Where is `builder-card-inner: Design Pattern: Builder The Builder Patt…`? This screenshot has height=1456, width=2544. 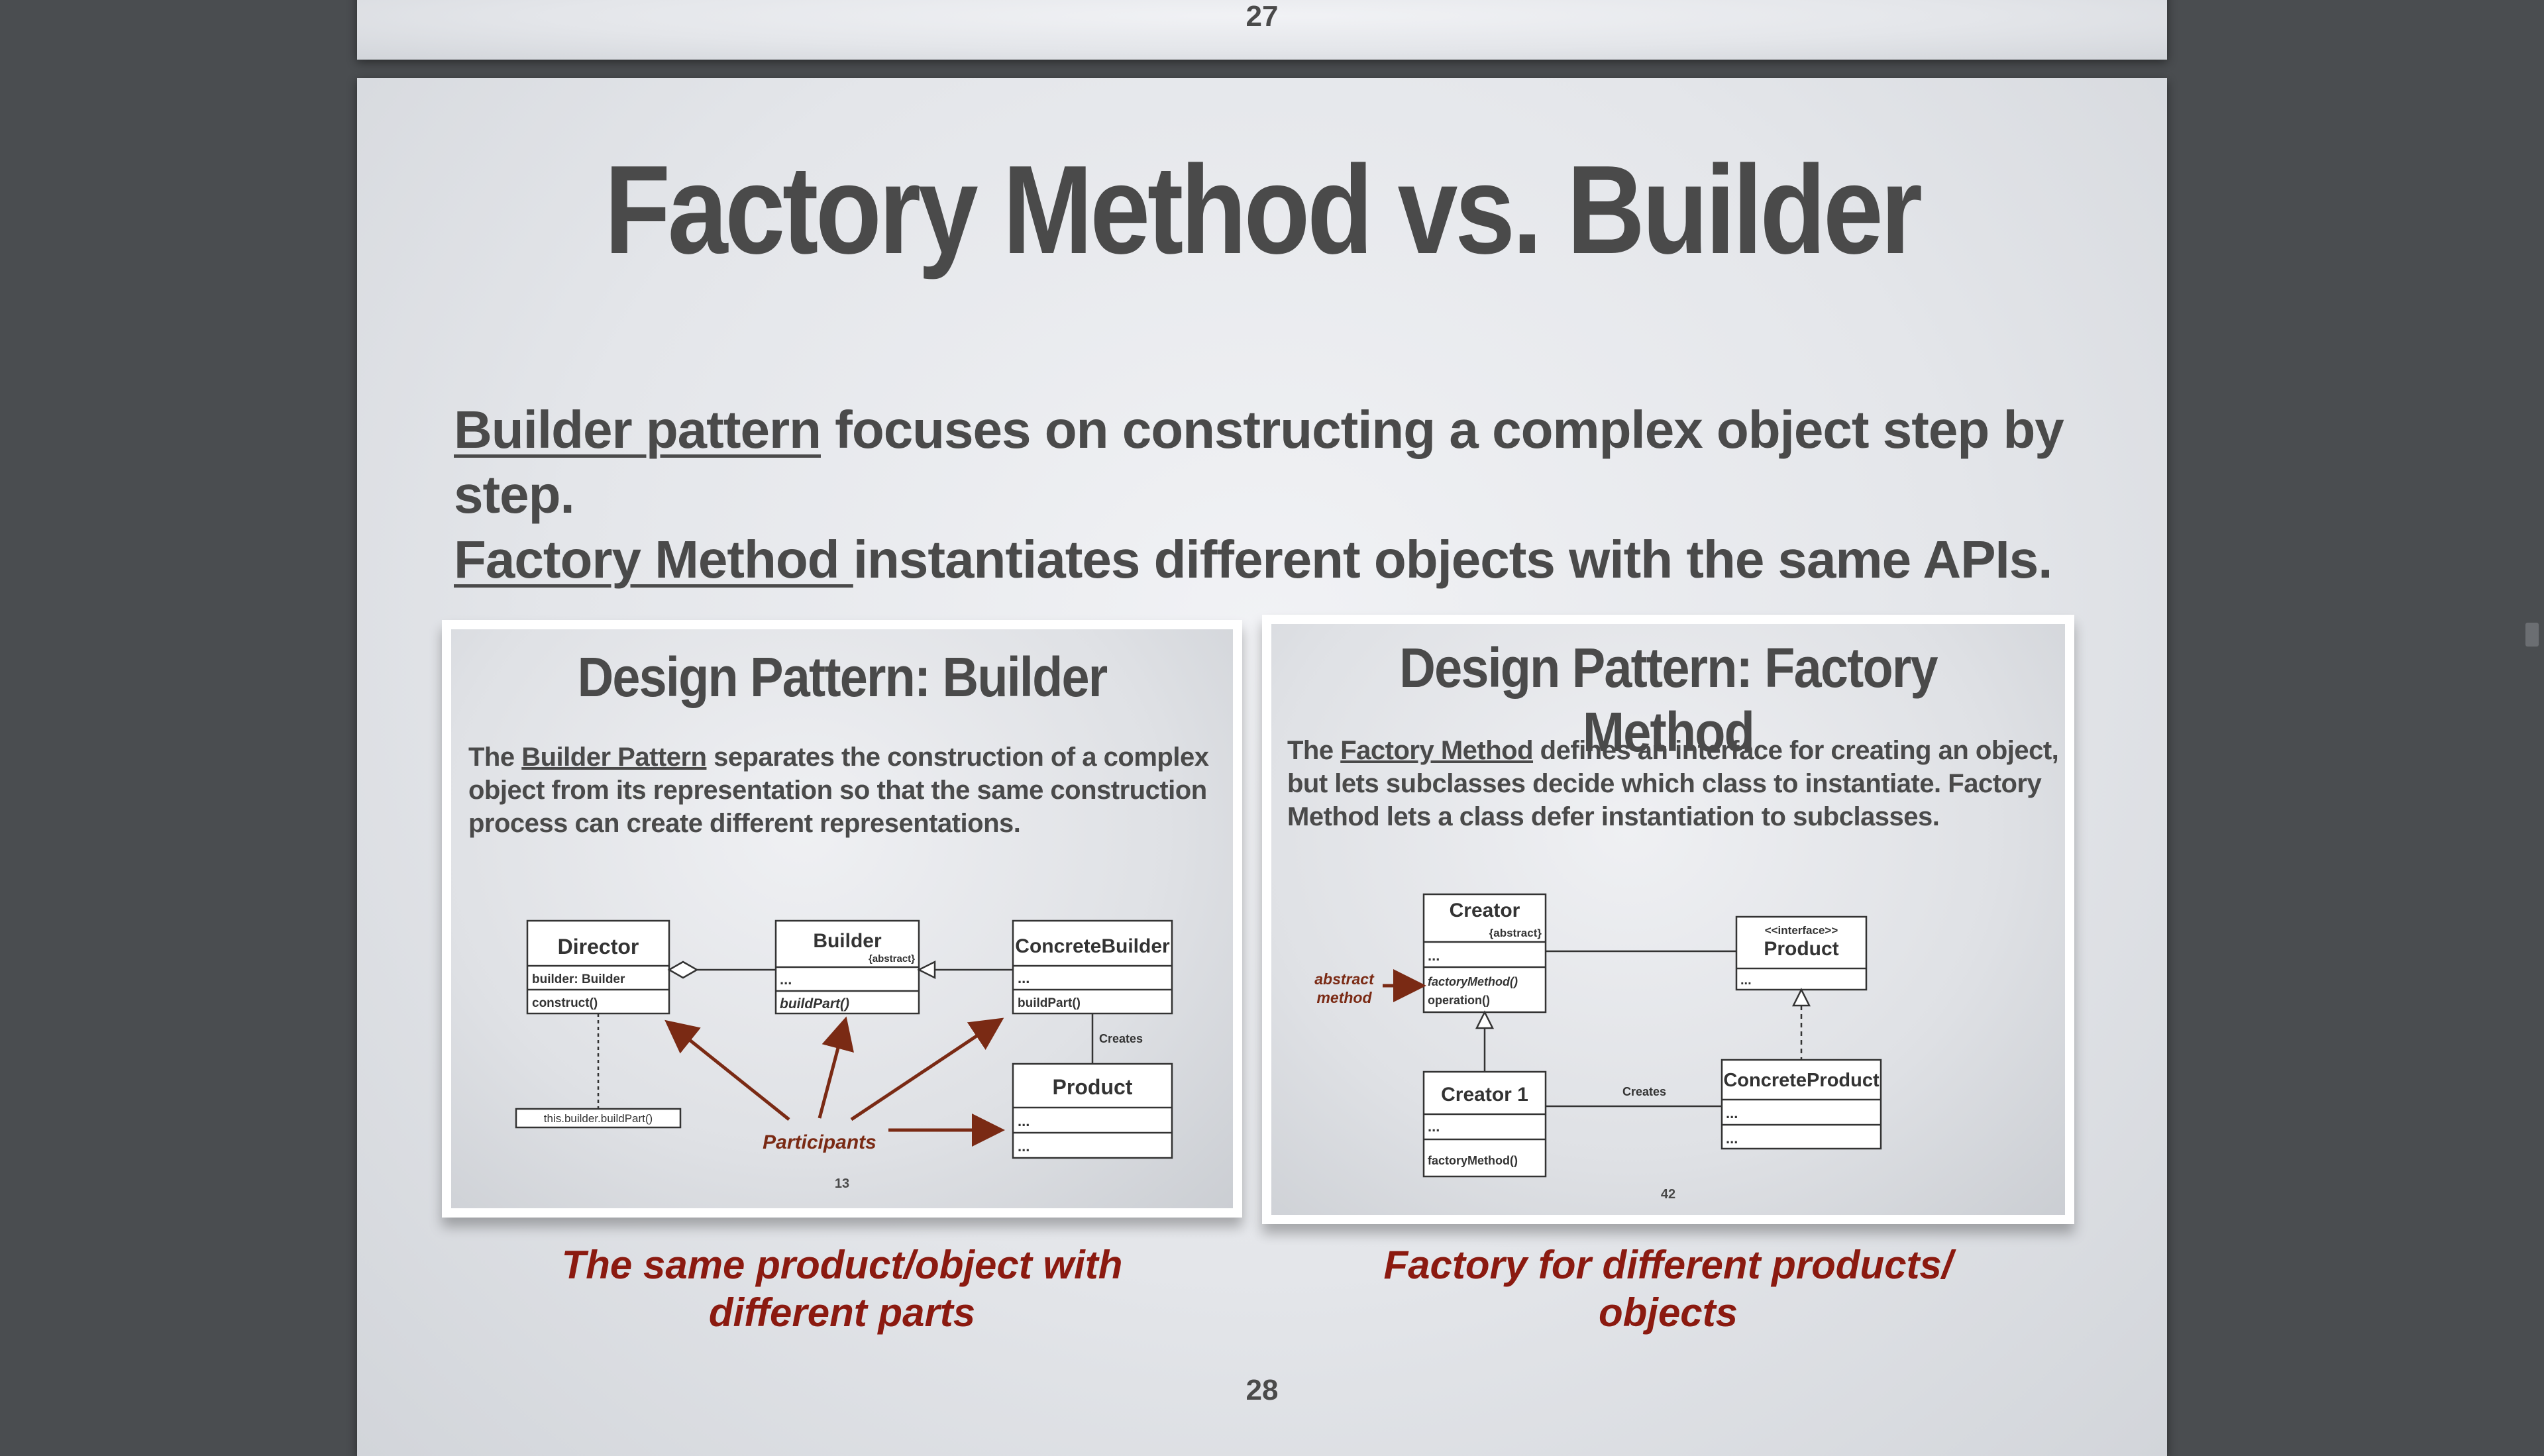
builder-card-inner: Design Pattern: Builder The Builder Patt… is located at coordinates (842, 918).